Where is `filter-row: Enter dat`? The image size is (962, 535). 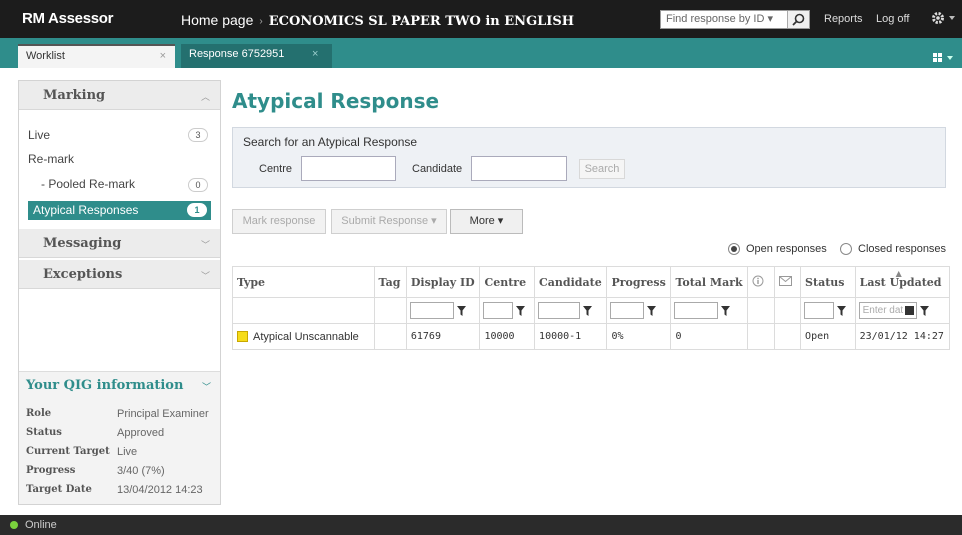 filter-row: Enter dat is located at coordinates (591, 310).